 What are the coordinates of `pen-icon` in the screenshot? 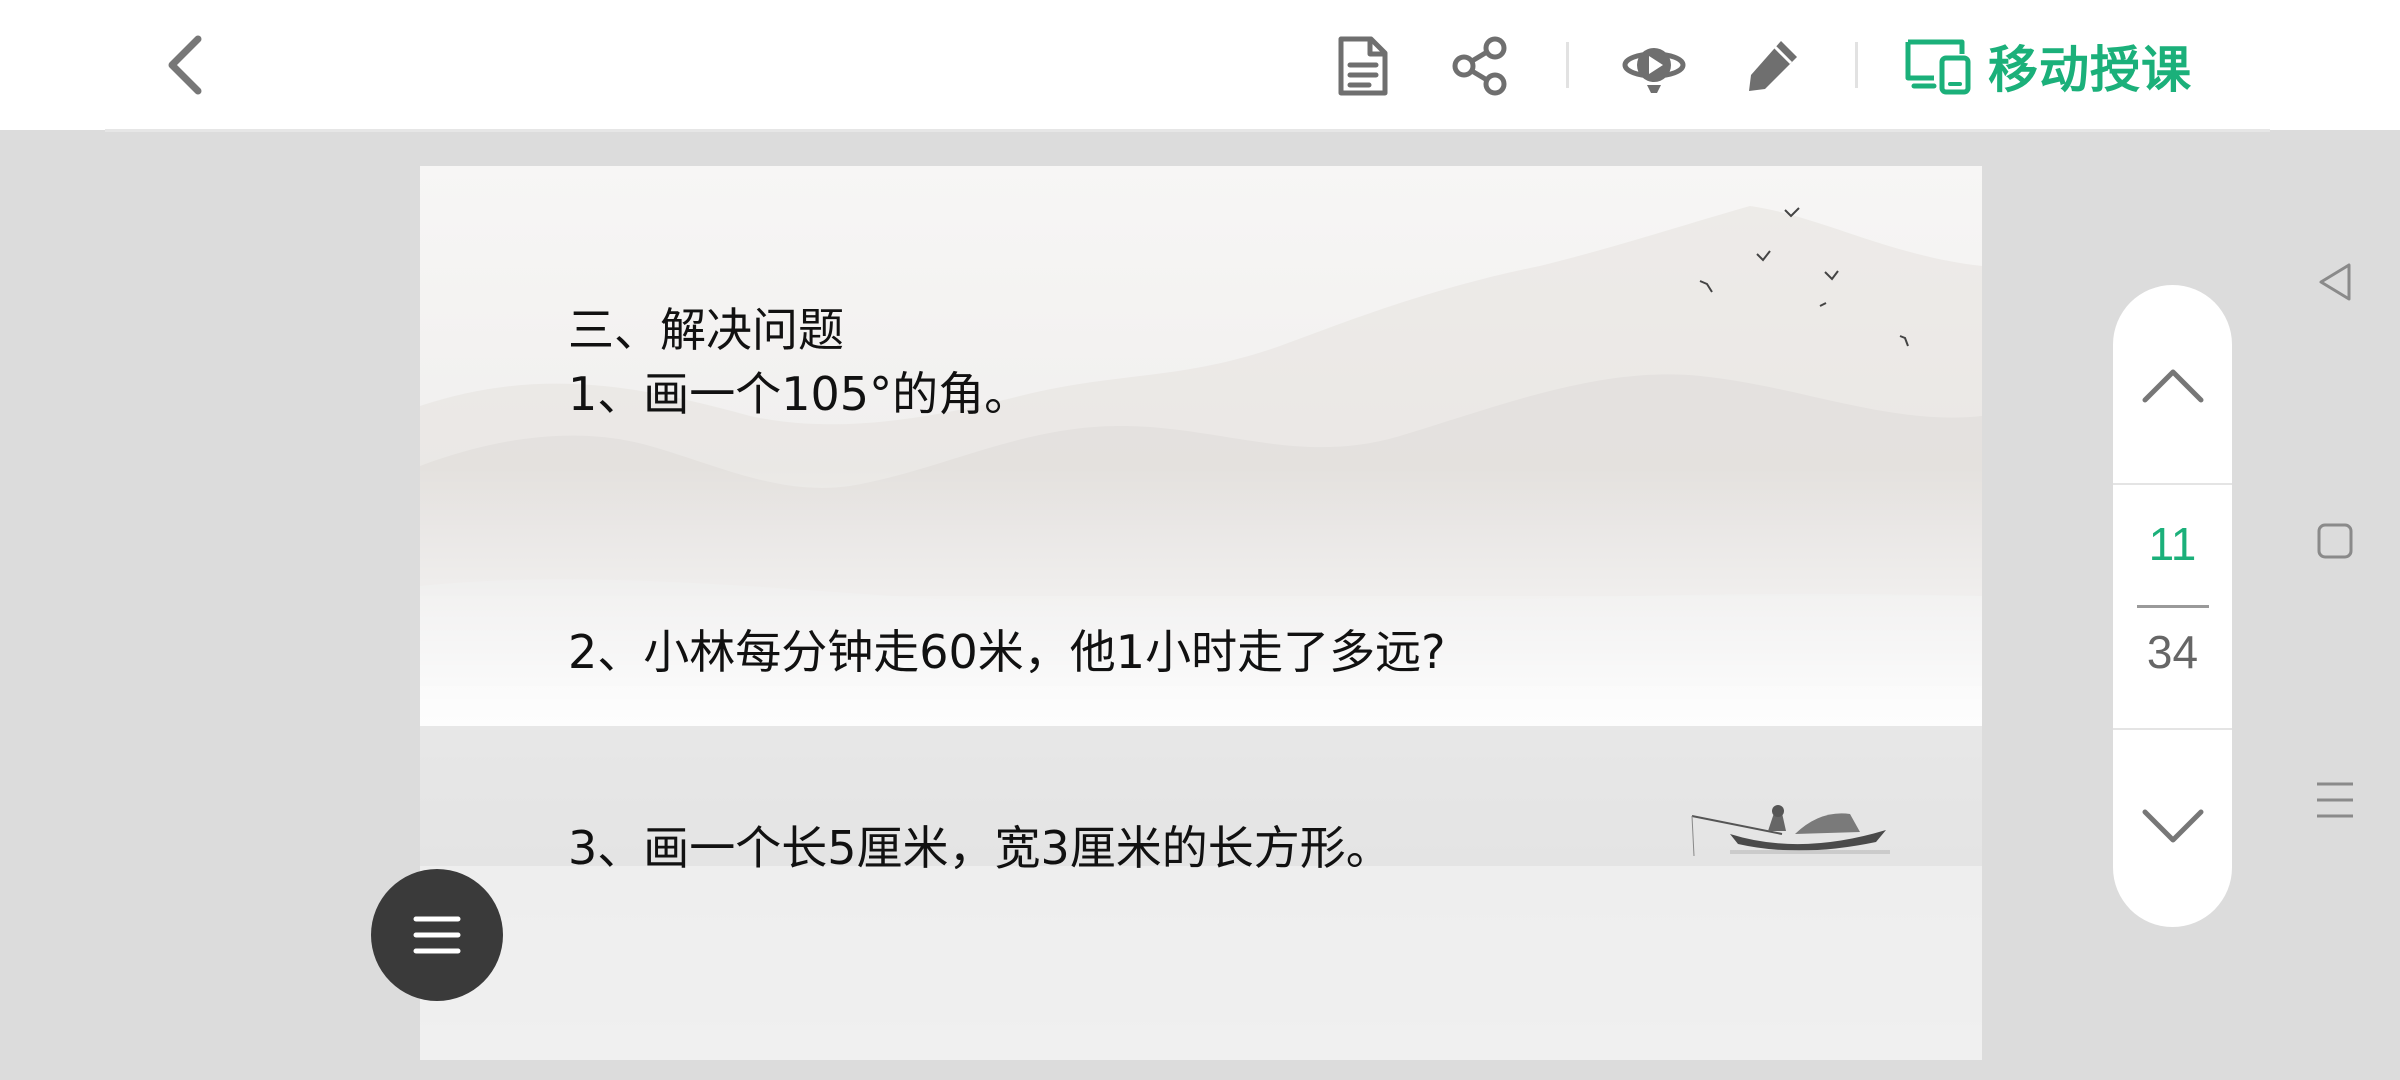 It's located at (1773, 66).